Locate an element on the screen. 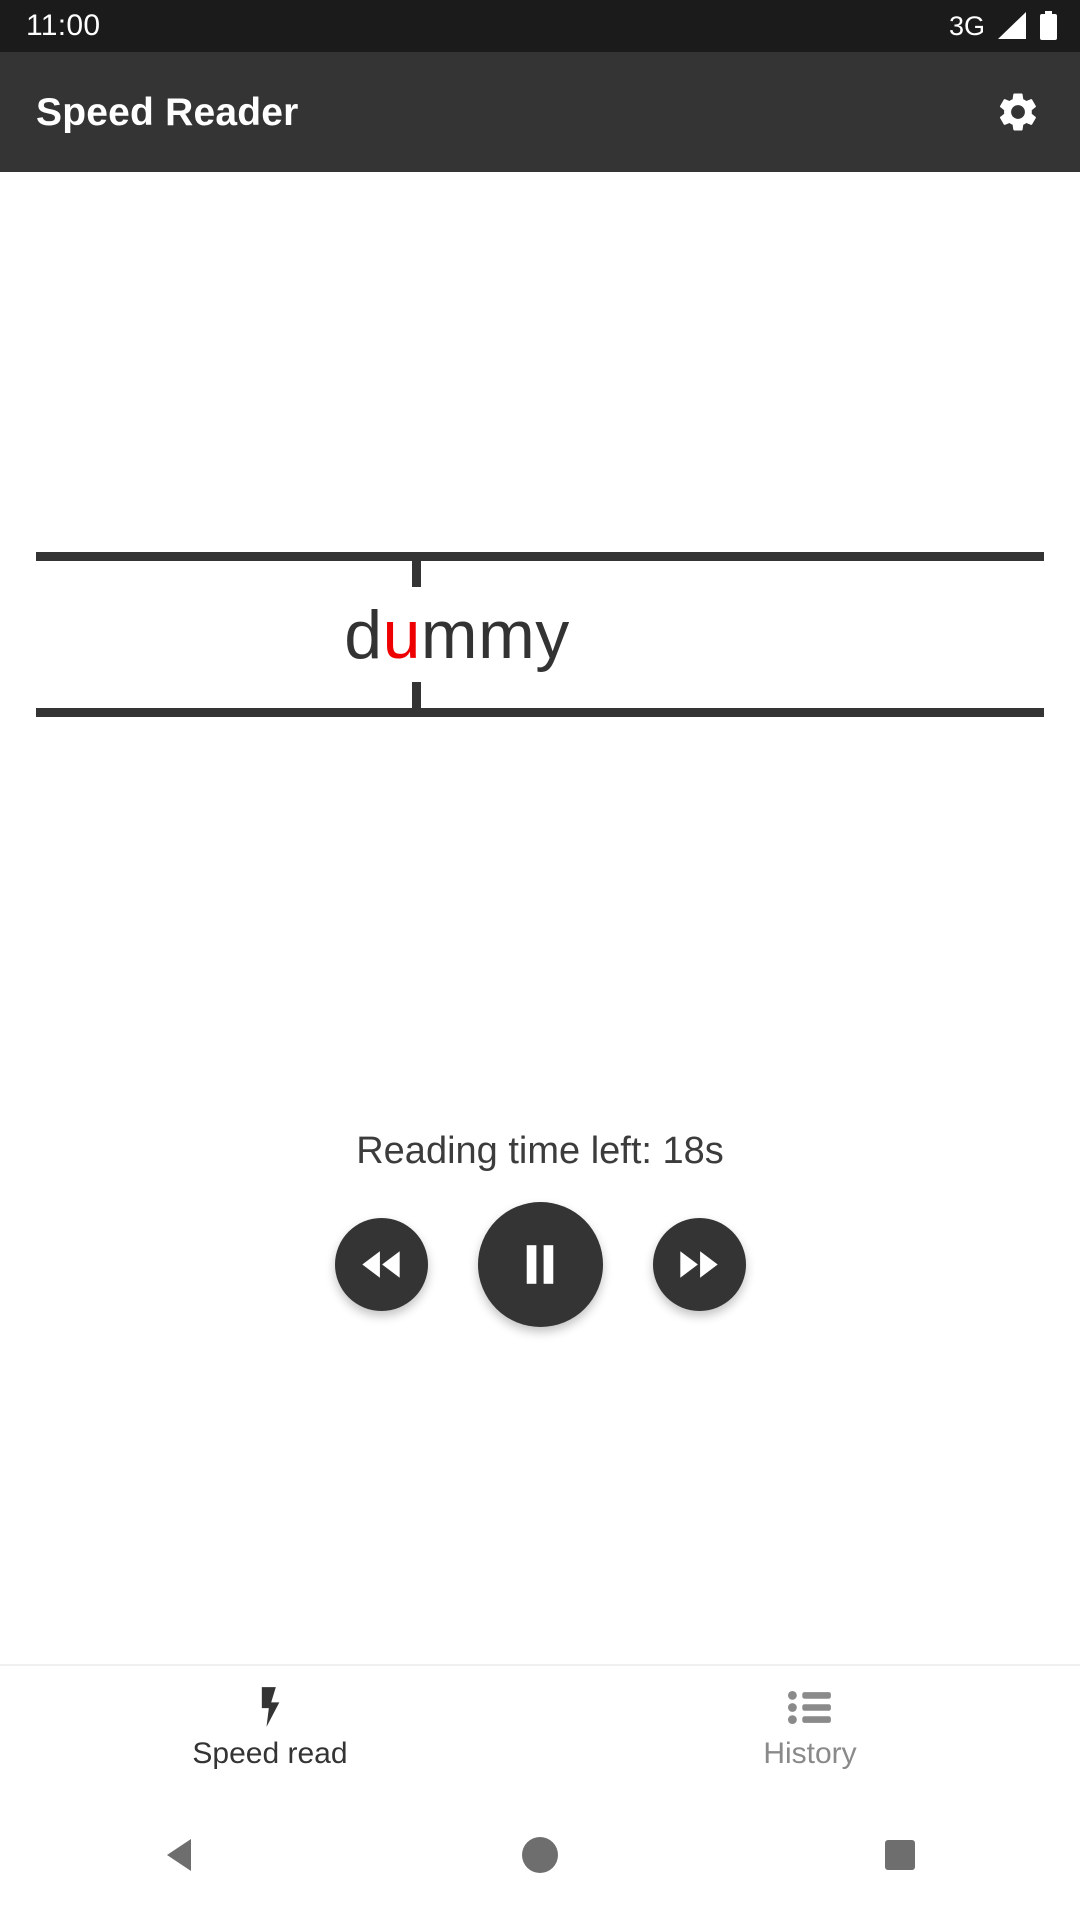 The width and height of the screenshot is (1080, 1920). home-circle-icon is located at coordinates (540, 1855).